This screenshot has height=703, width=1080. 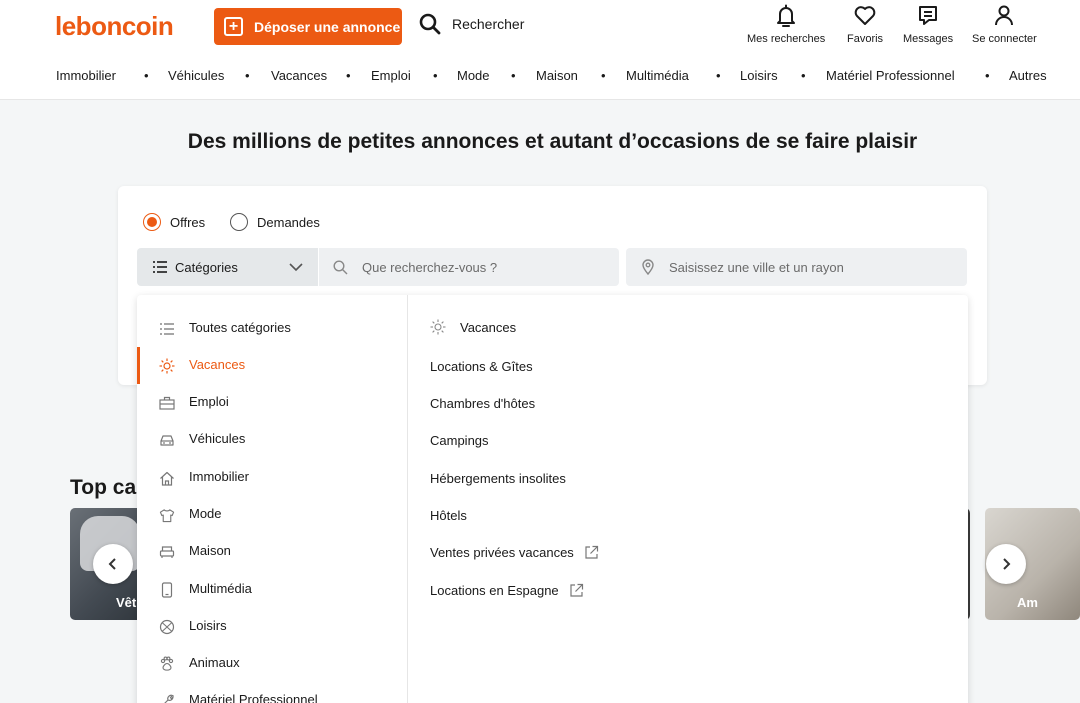 What do you see at coordinates (210, 550) in the screenshot?
I see `dropdown-item-label: Maison` at bounding box center [210, 550].